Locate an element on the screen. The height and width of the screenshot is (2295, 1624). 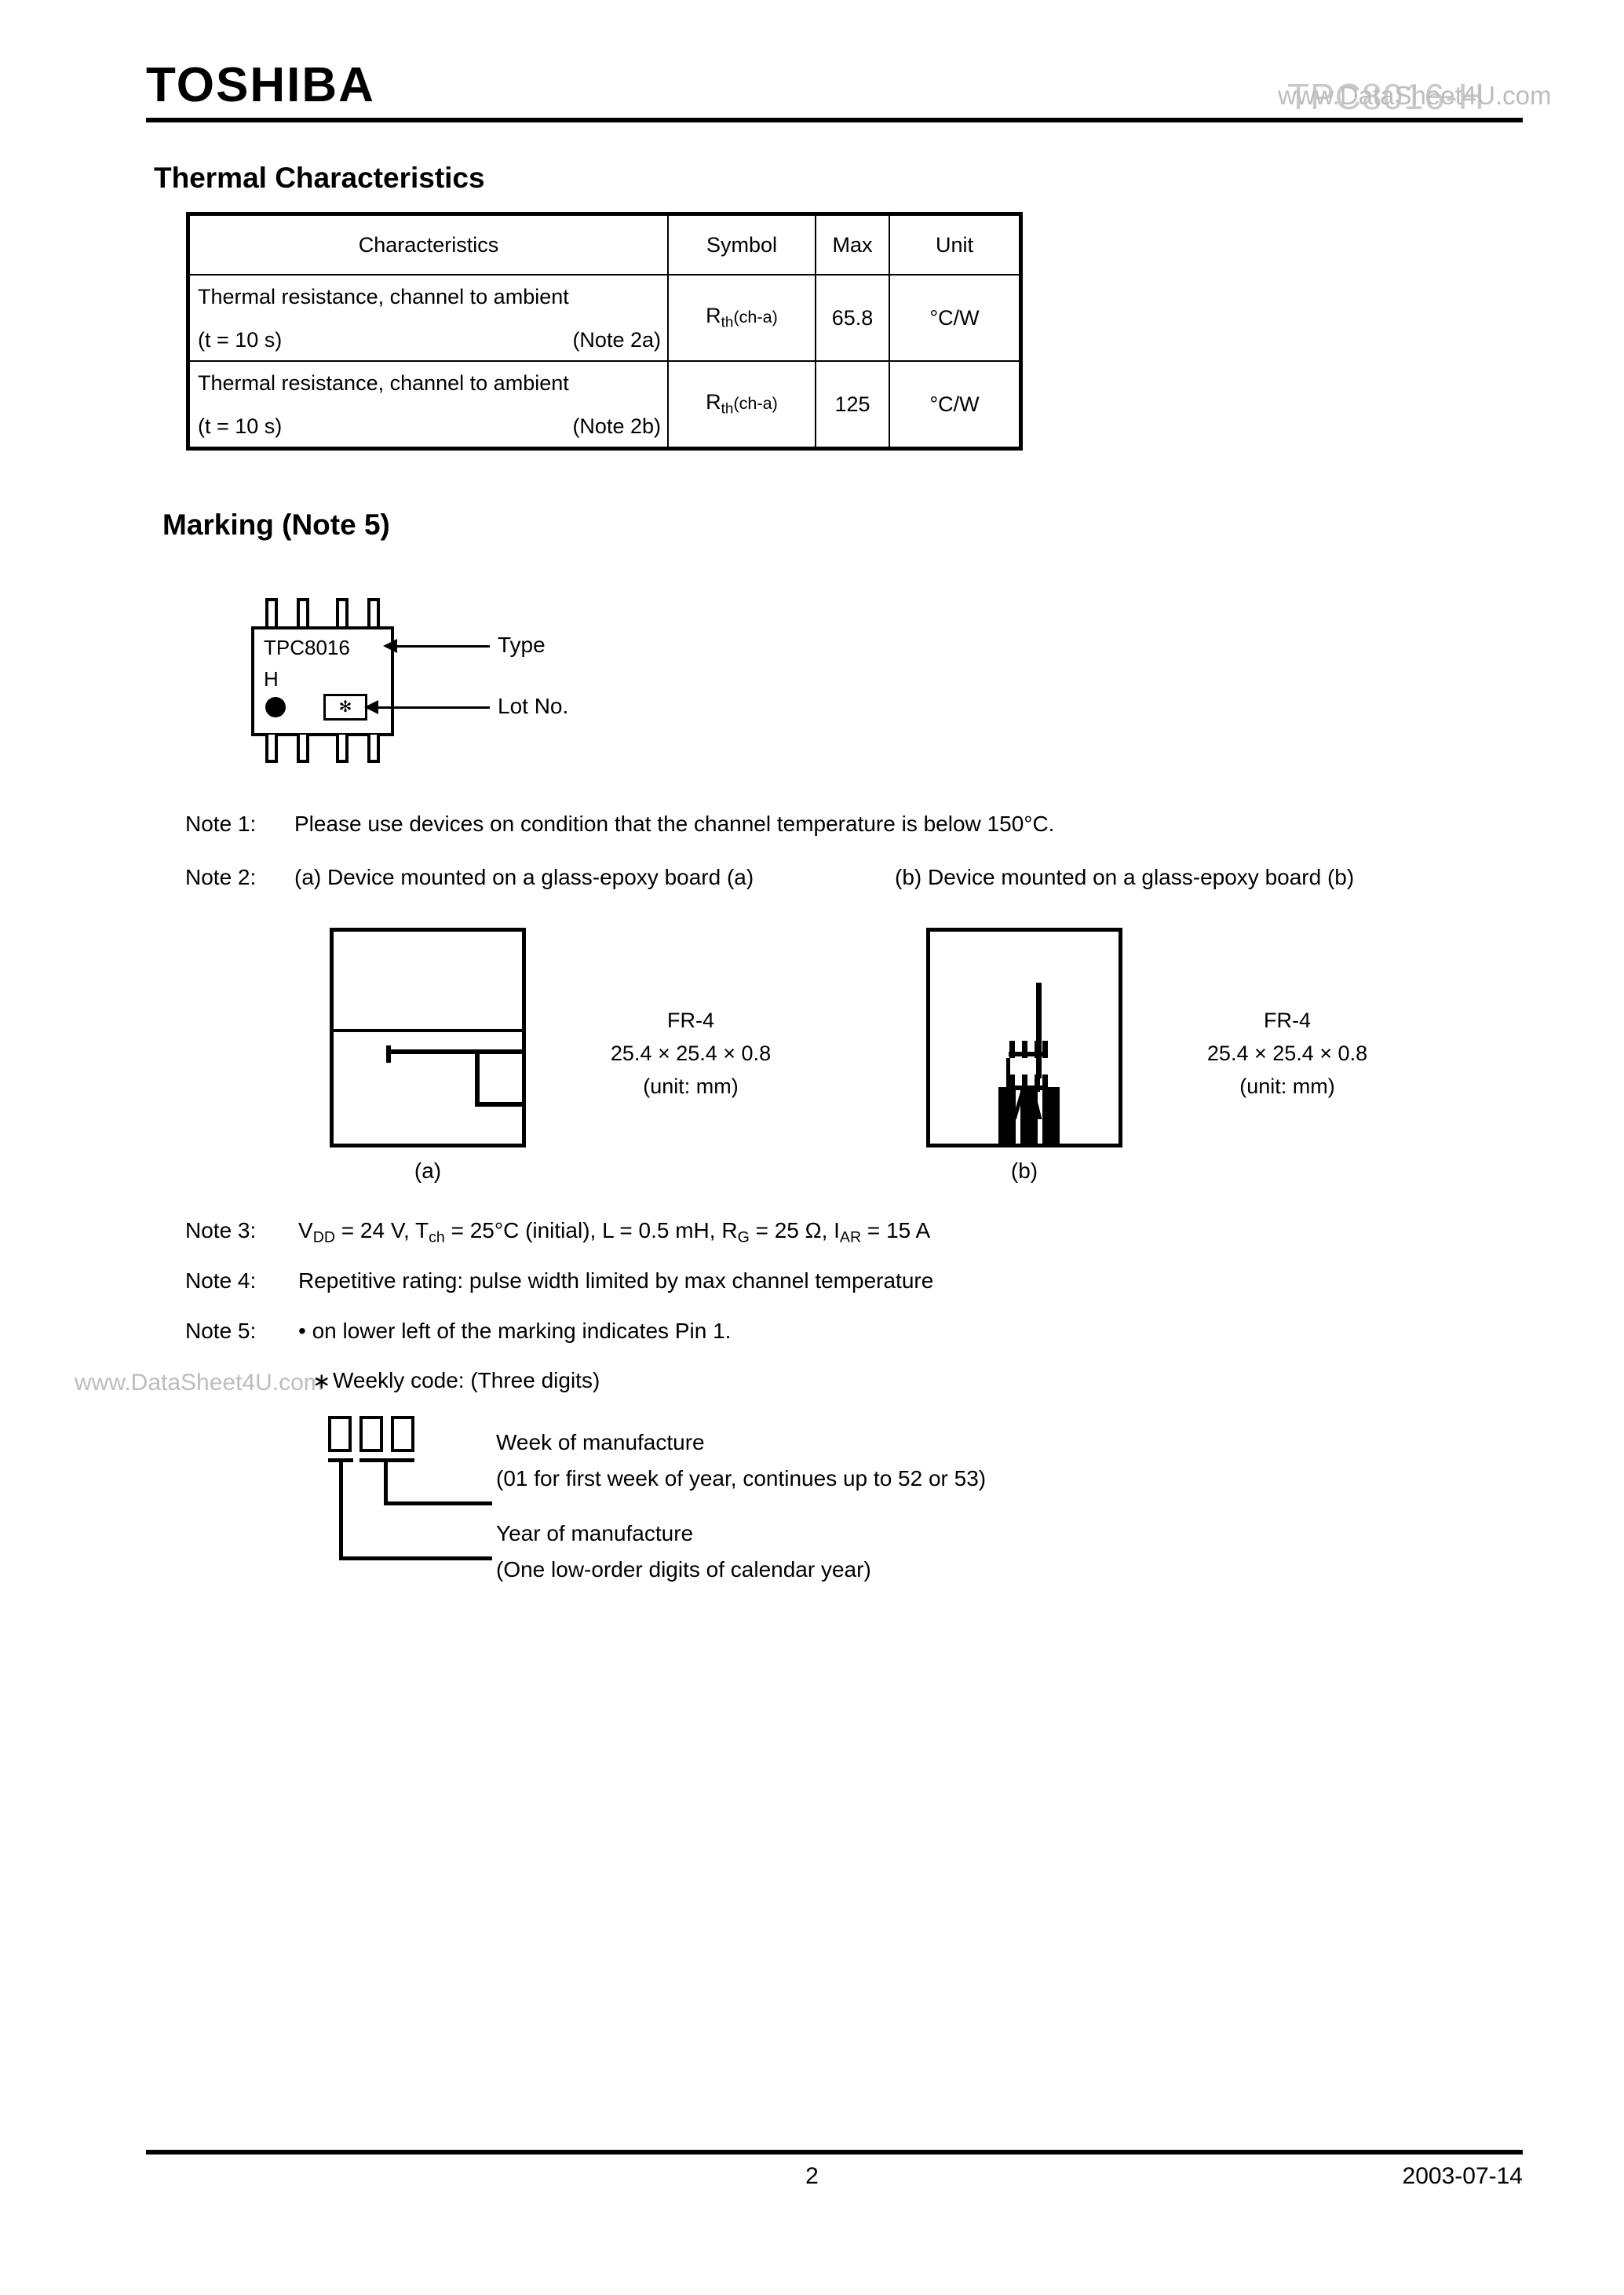
column-header-max: Max is located at coordinates (853, 243).